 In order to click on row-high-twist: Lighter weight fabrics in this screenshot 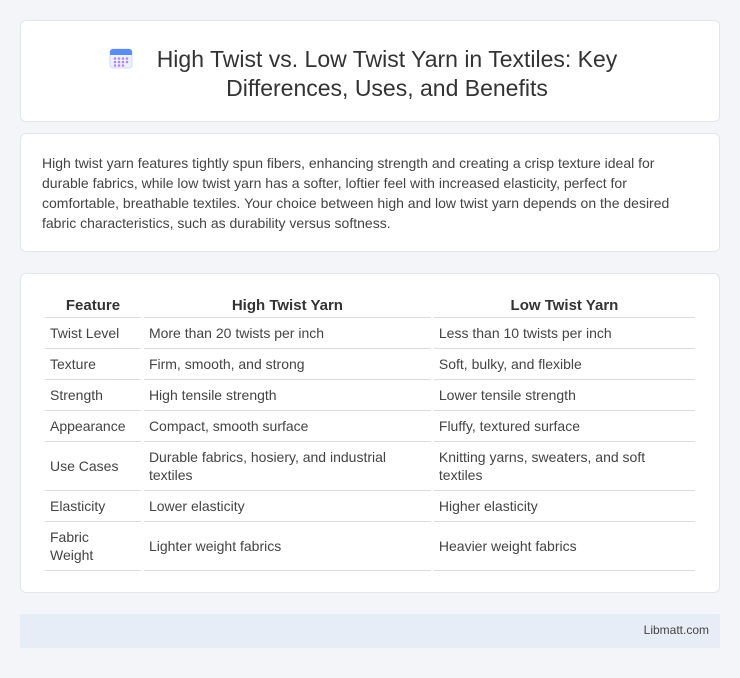, I will do `click(287, 546)`.